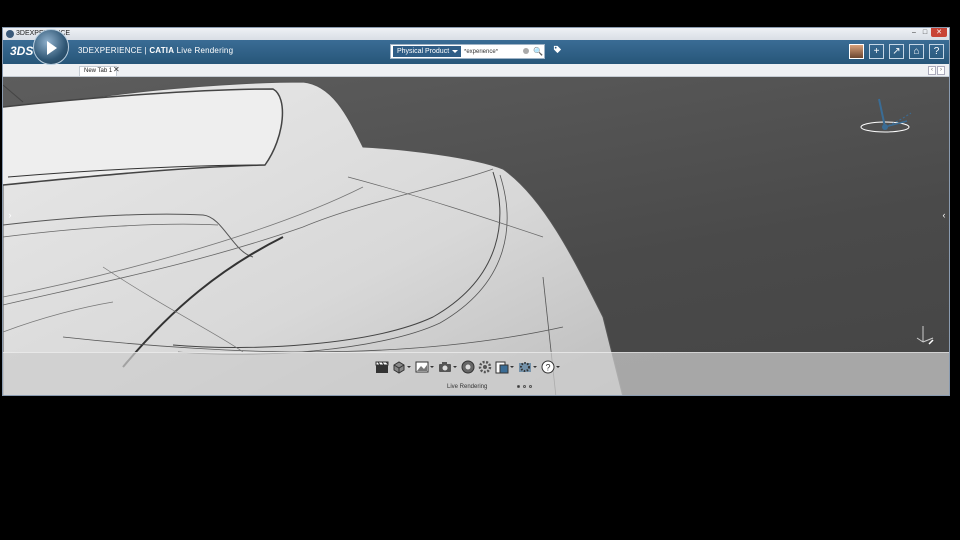 This screenshot has height=540, width=960. What do you see at coordinates (944, 215) in the screenshot?
I see `right-panel-toggle-icon: ‹` at bounding box center [944, 215].